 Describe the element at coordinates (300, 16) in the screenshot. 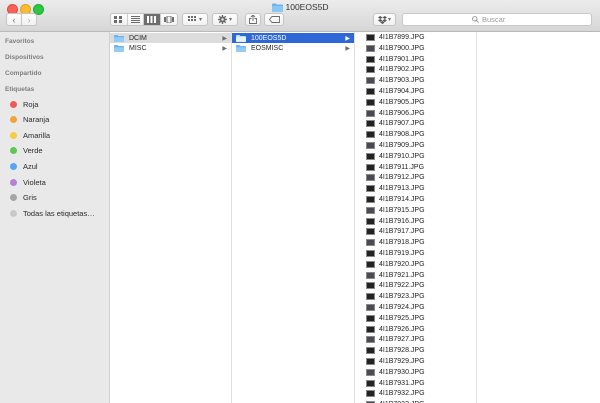

I see `toolbar: 100EOS5D ‹ › ▾ ▾ ▾ Buscar` at that location.